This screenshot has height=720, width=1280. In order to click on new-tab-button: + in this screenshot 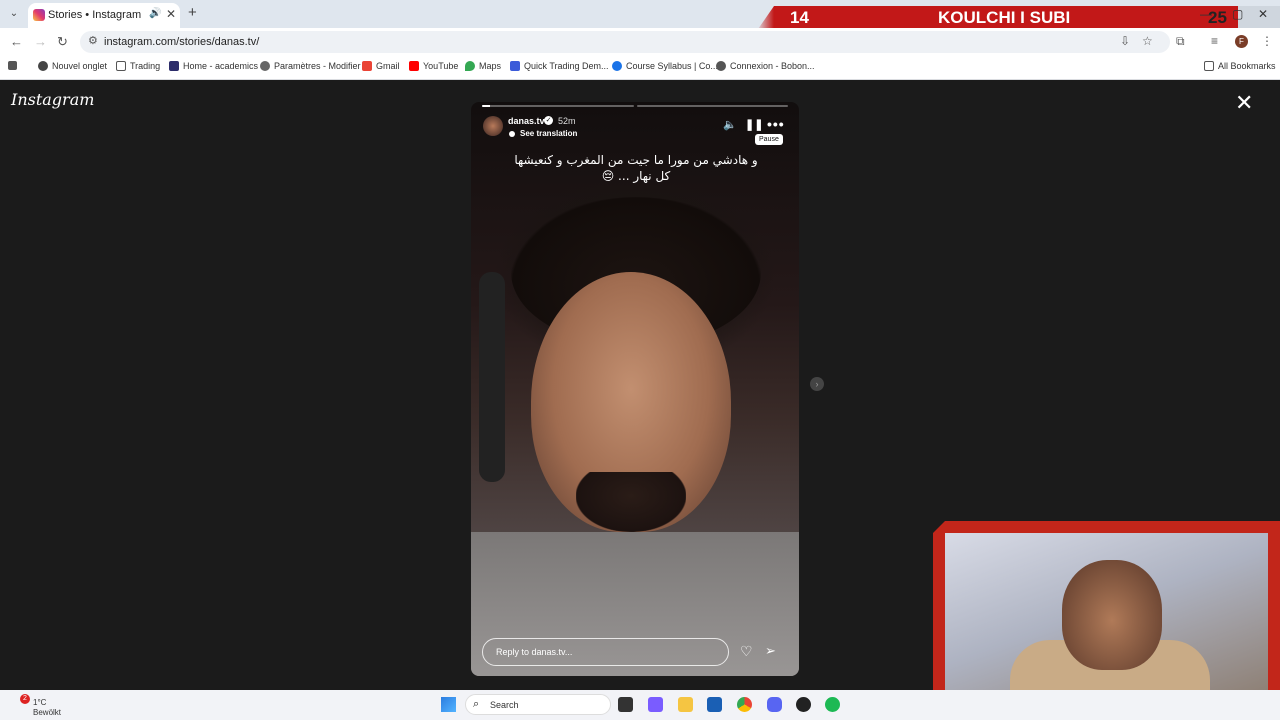, I will do `click(192, 12)`.